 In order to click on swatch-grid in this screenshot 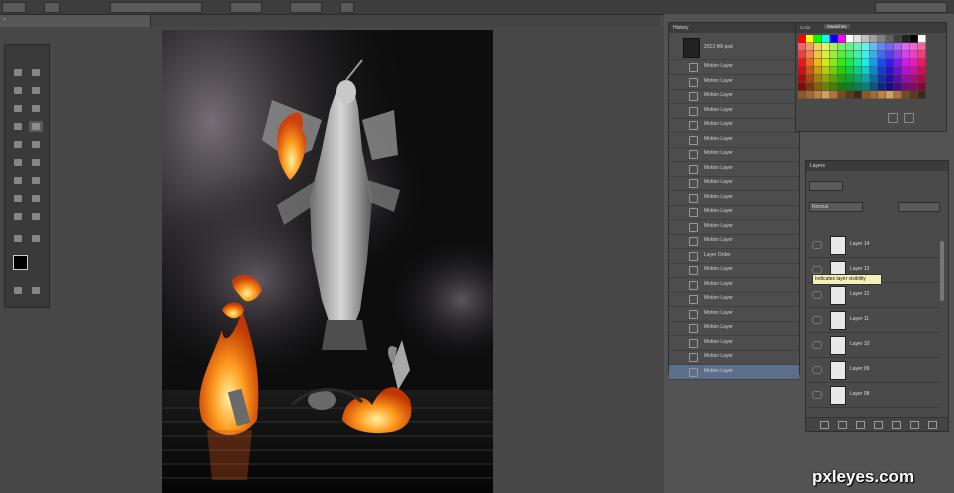, I will do `click(862, 73)`.